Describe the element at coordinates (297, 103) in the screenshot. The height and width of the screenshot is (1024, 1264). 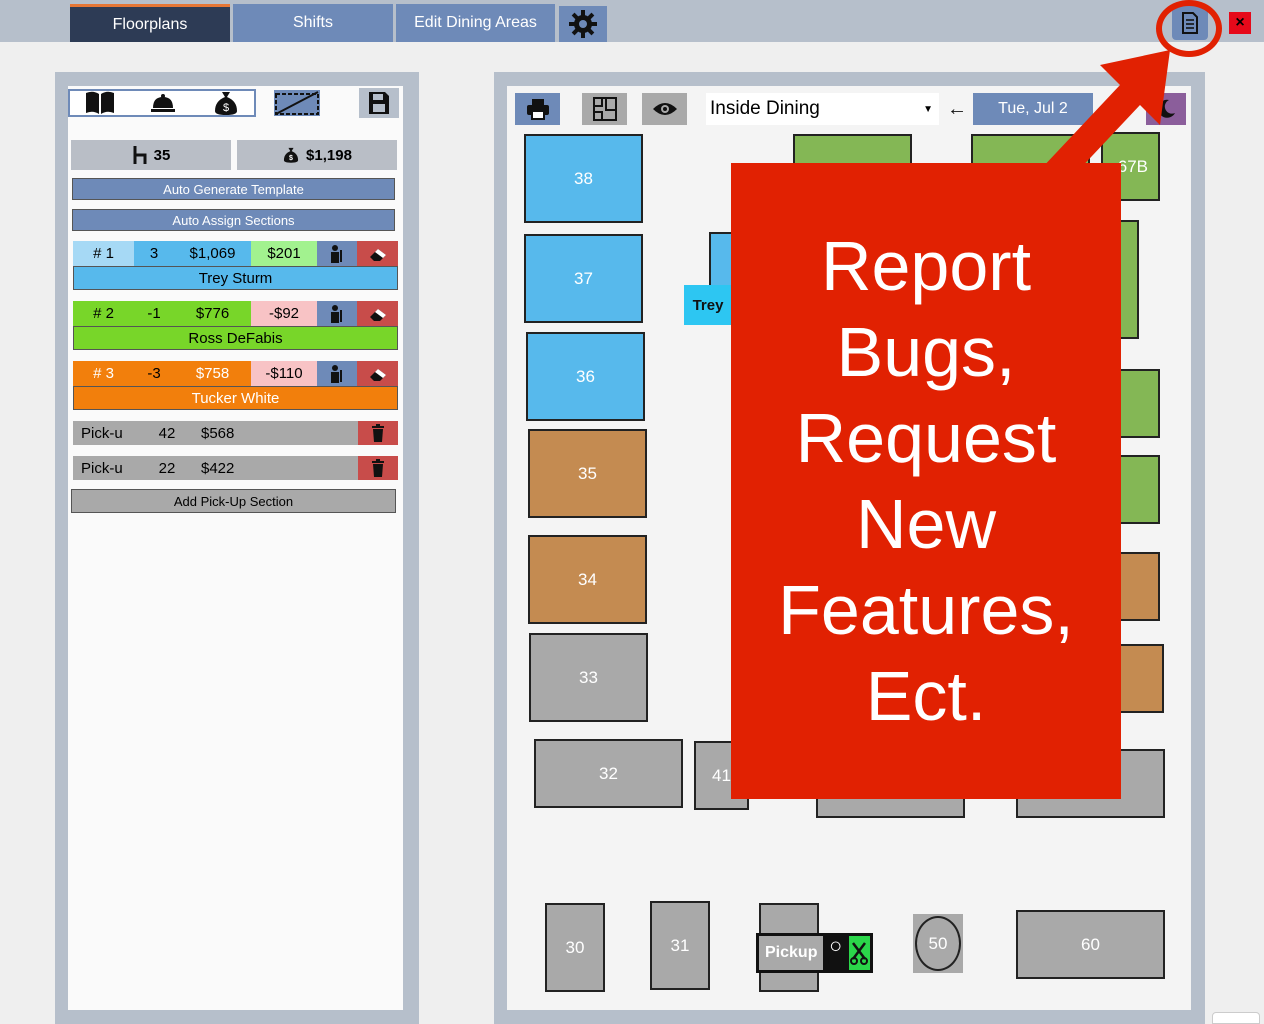
I see `stairs-icon` at that location.